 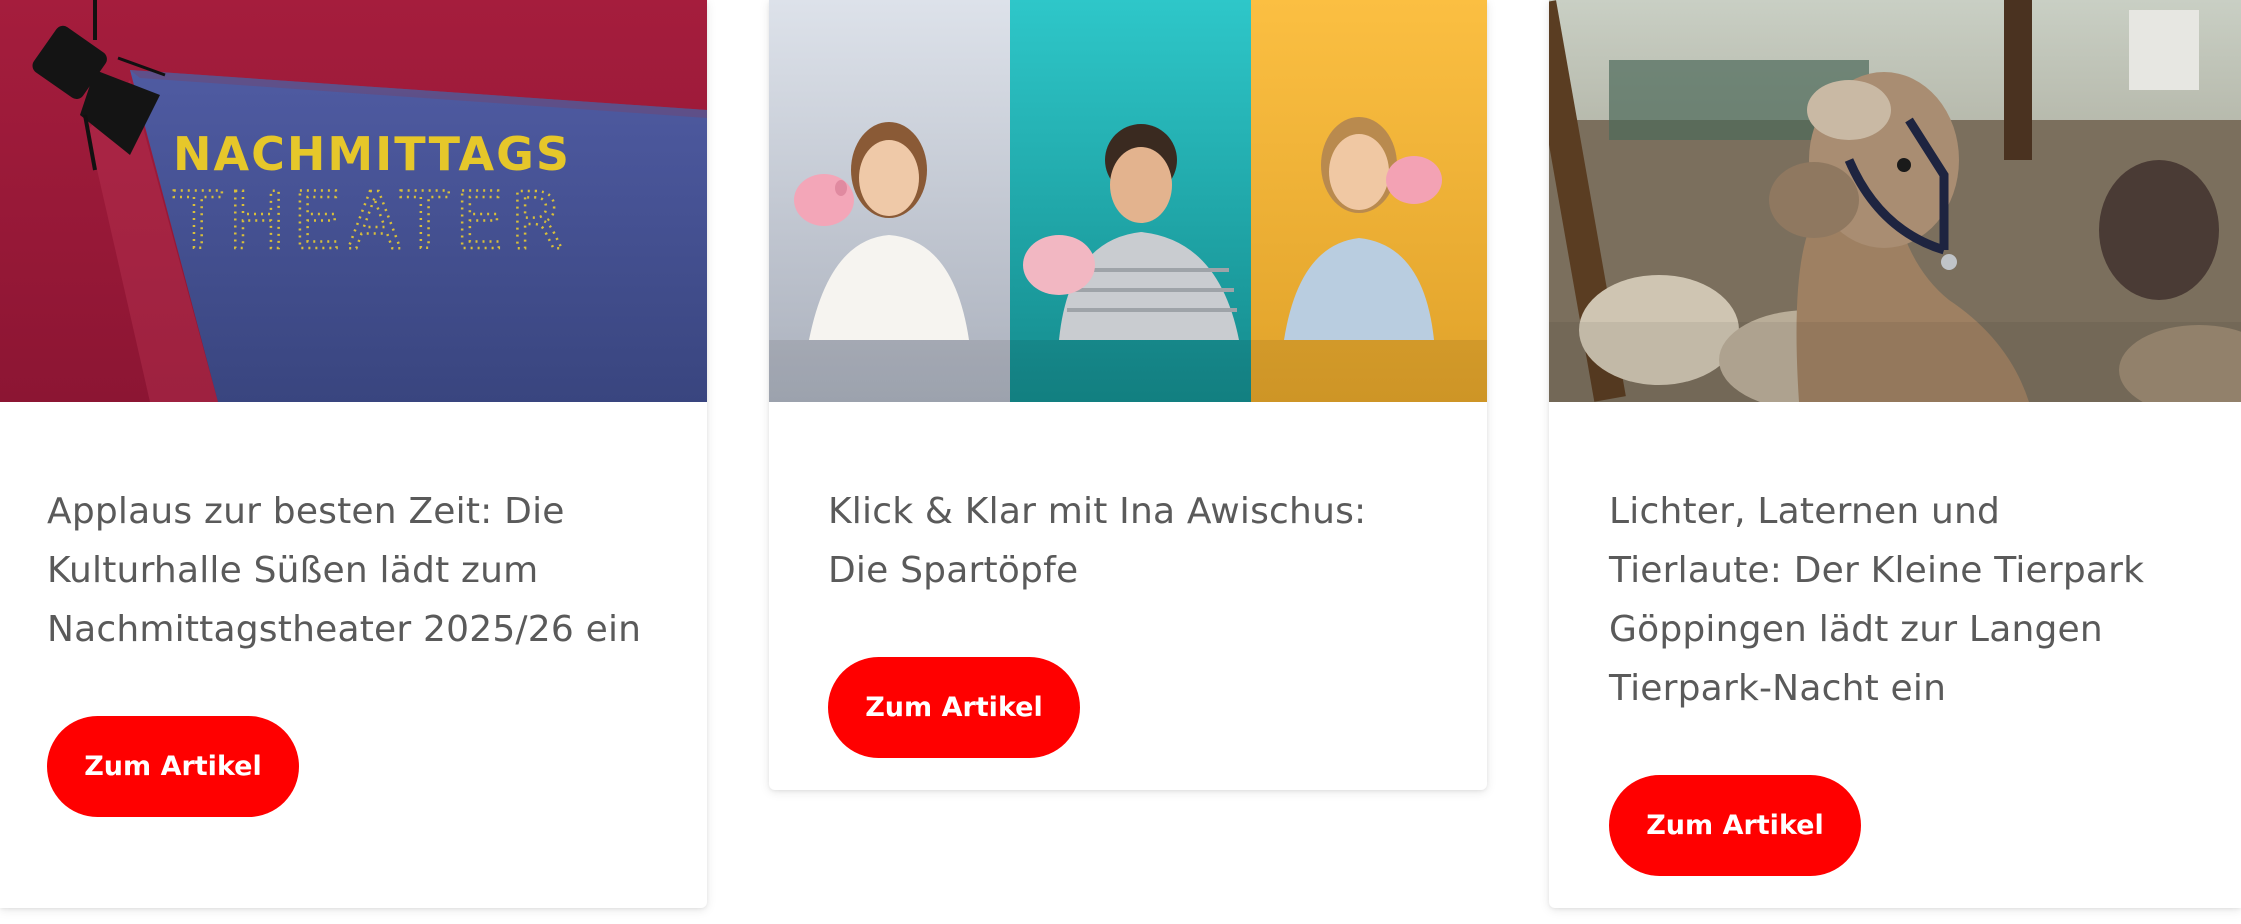 I want to click on poster-title-nachmittags: NACHMITTAGS, so click(x=372, y=154).